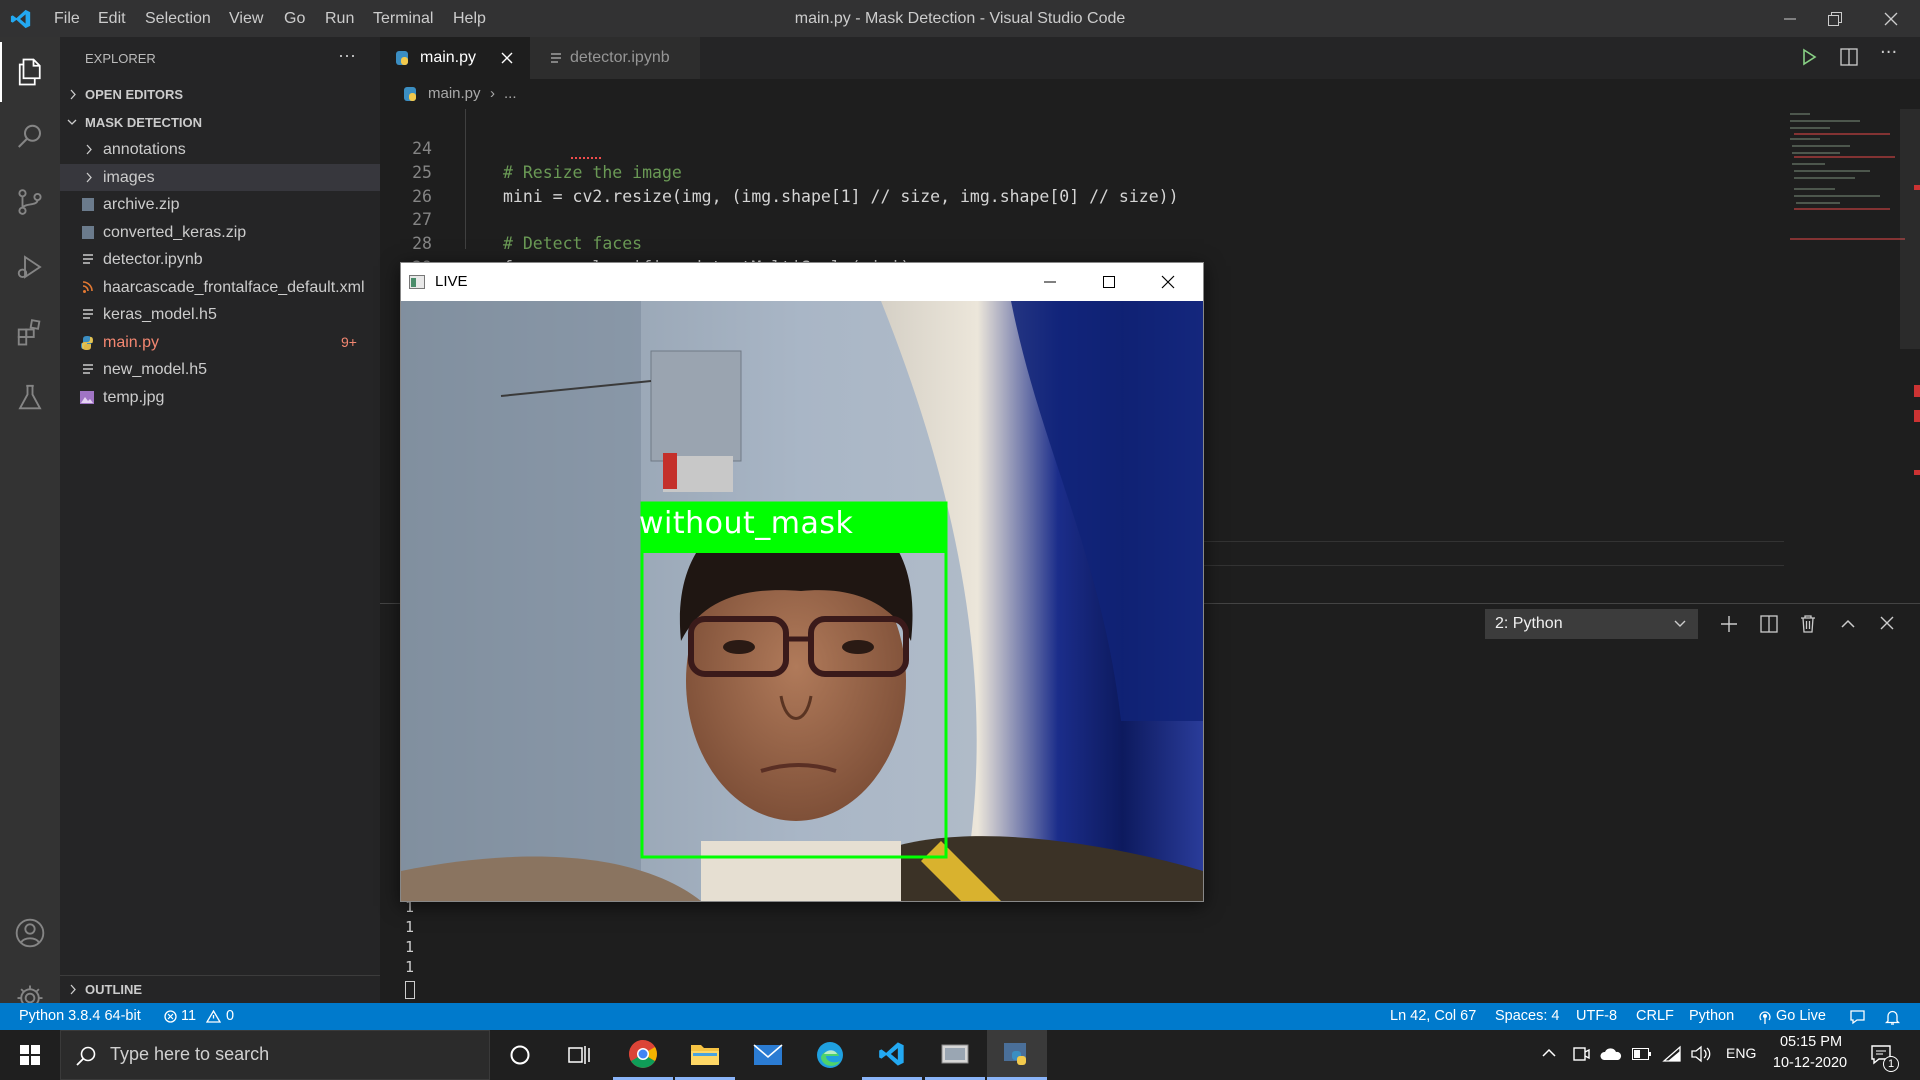 The height and width of the screenshot is (1080, 1920). What do you see at coordinates (580, 1055) in the screenshot?
I see `task-view-icon` at bounding box center [580, 1055].